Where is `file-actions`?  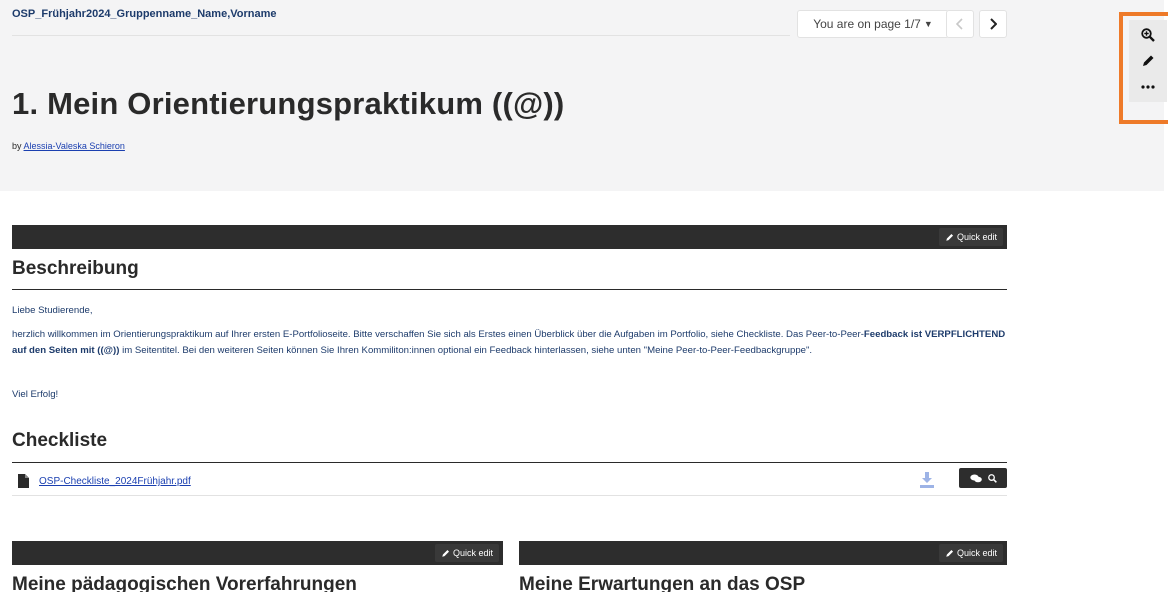
file-actions is located at coordinates (983, 478).